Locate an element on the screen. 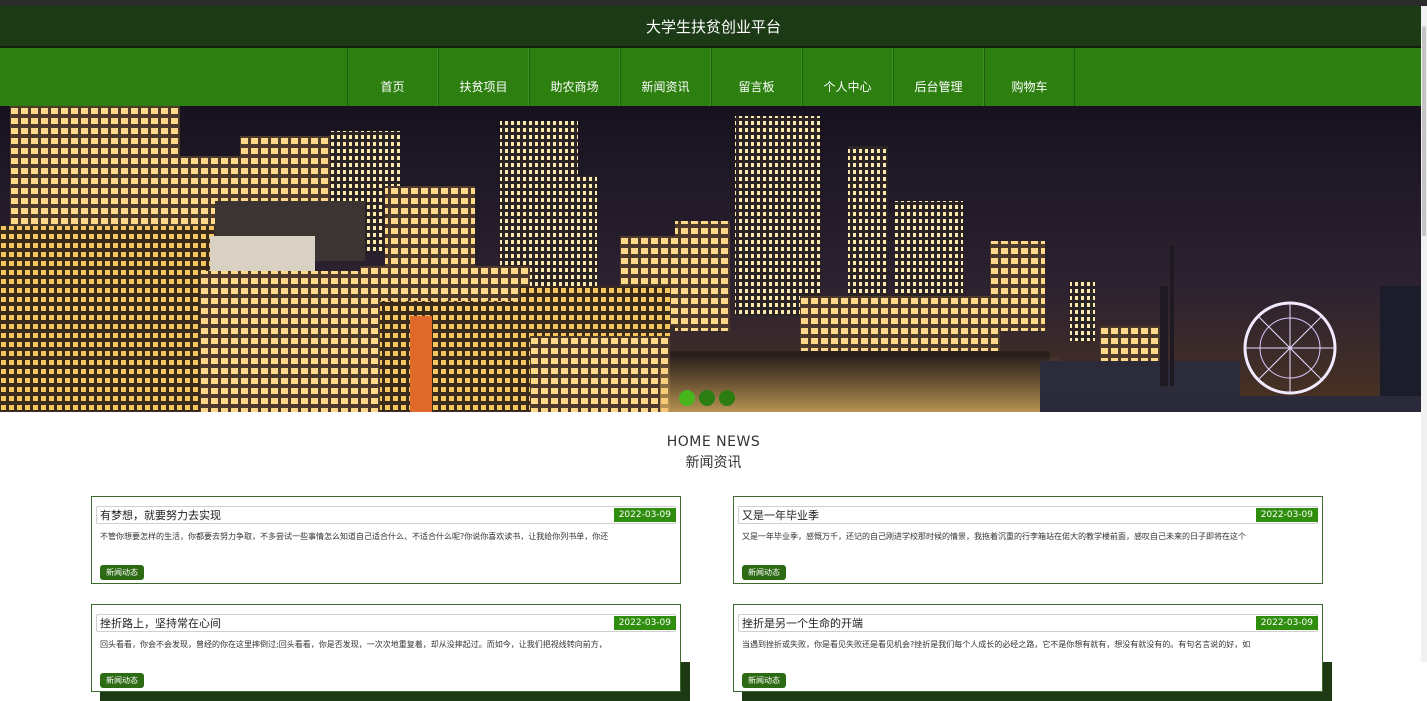 The image size is (1427, 701). nav-item-label: 购物车 is located at coordinates (1029, 87).